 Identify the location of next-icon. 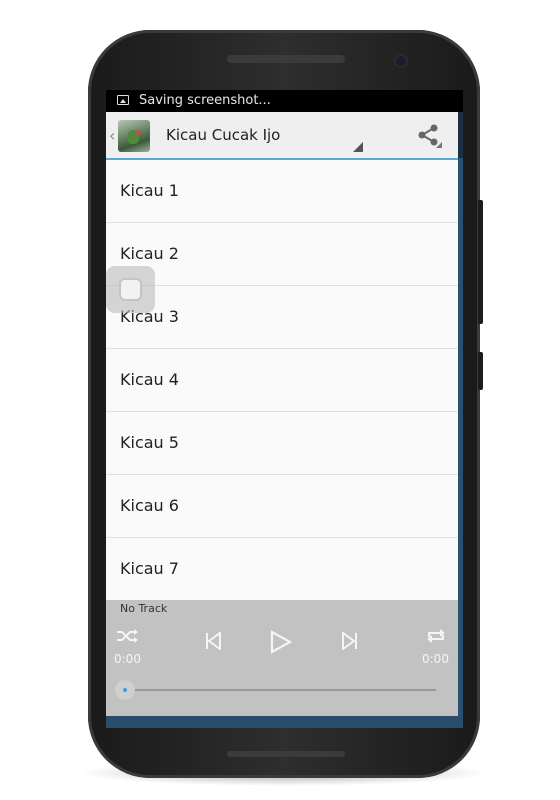
(350, 641).